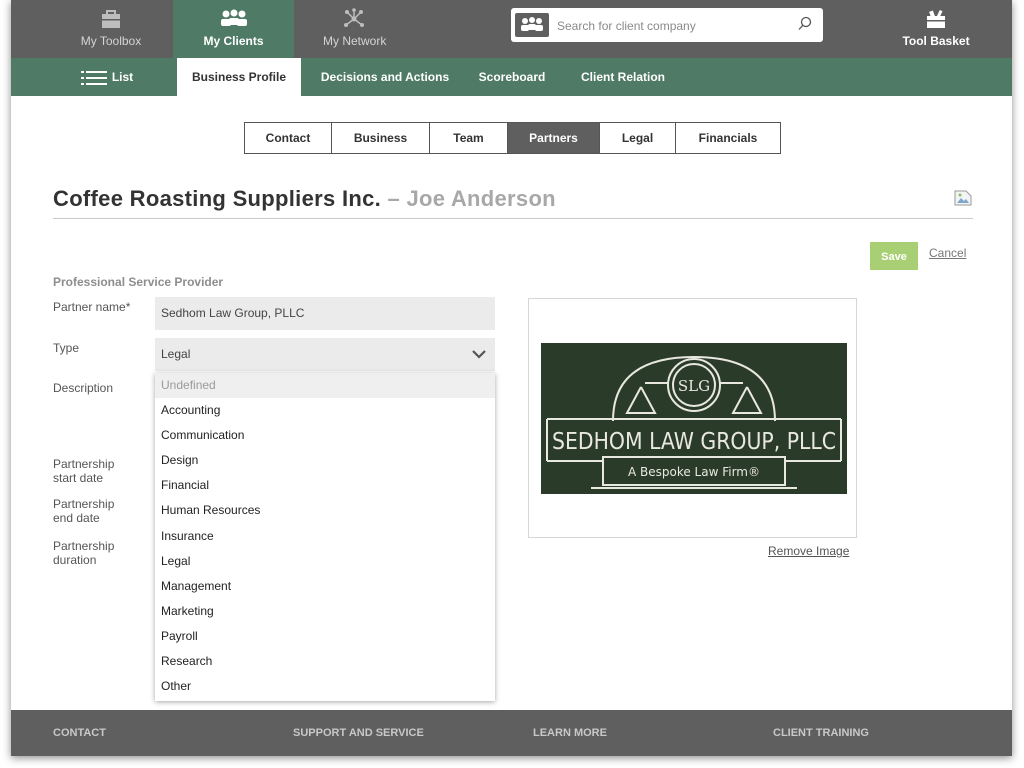  I want to click on type-option-other: Other, so click(325, 686).